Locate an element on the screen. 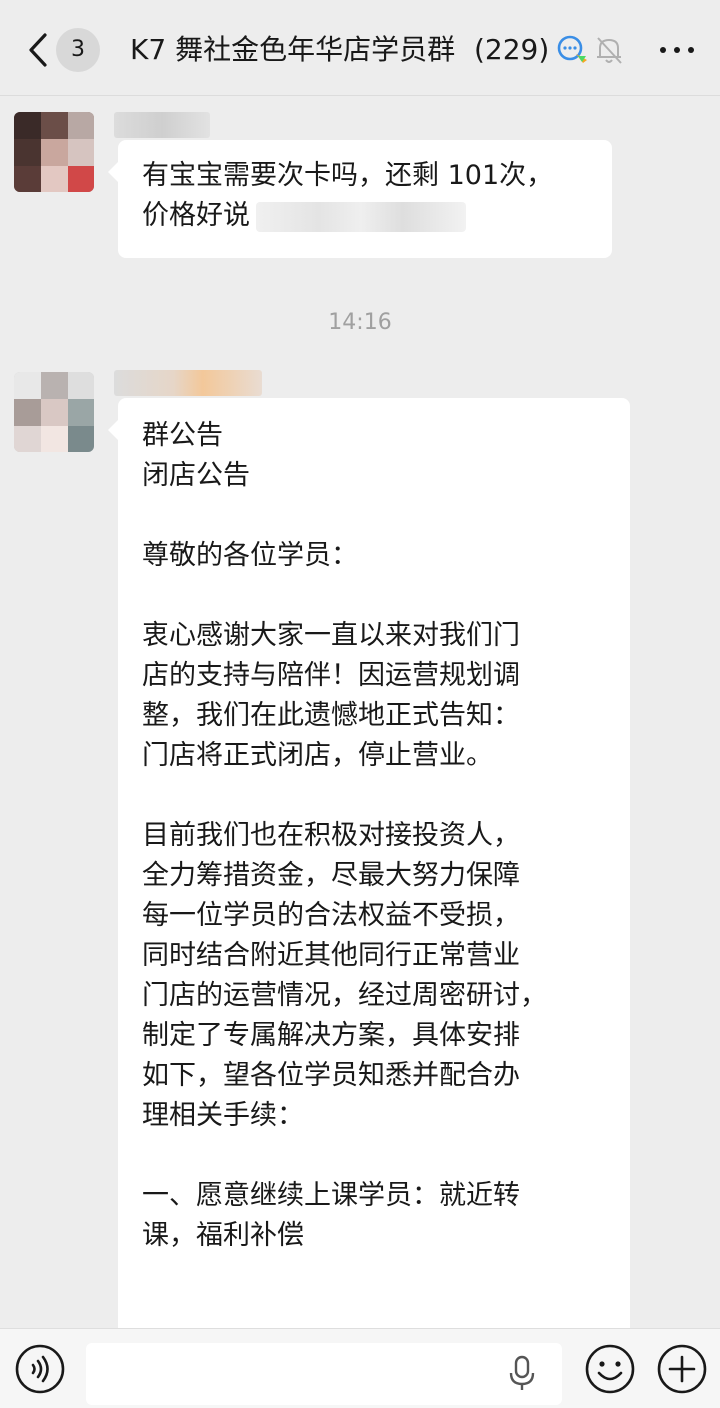  message-bubble: 有宝宝需要次卡吗，还剩 101次， 价格好说 is located at coordinates (360, 199).